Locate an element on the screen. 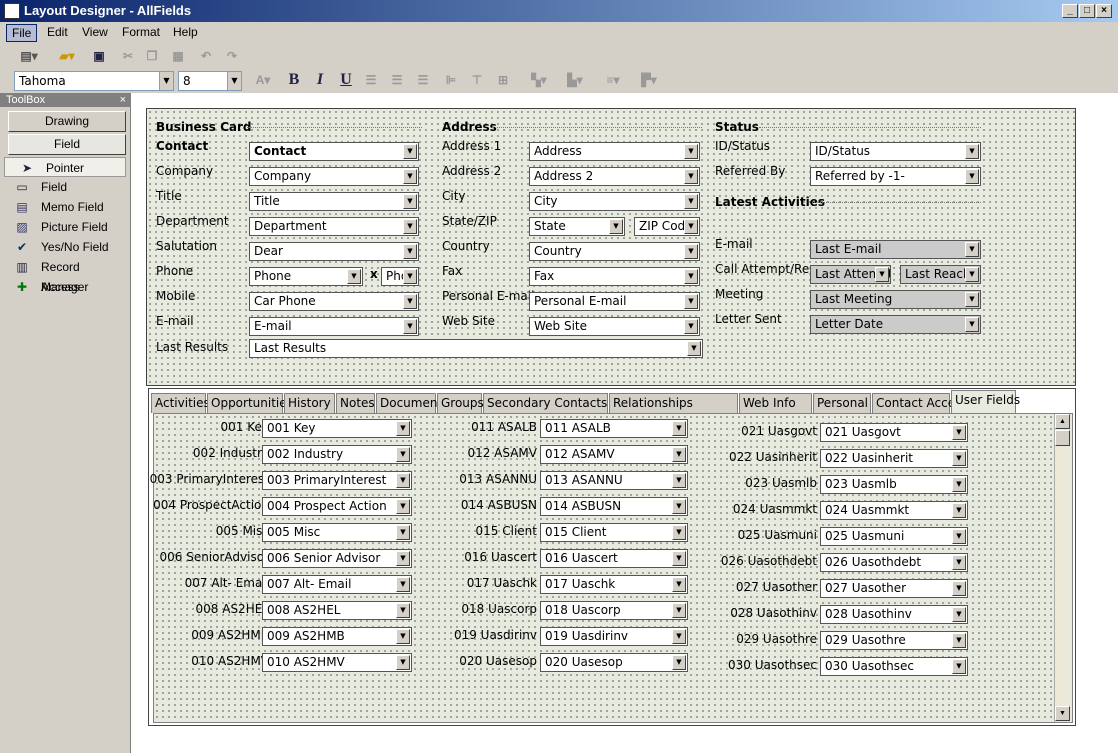 The height and width of the screenshot is (753, 1118). user-field-017: 017 Uaschk ▼ is located at coordinates (614, 584).